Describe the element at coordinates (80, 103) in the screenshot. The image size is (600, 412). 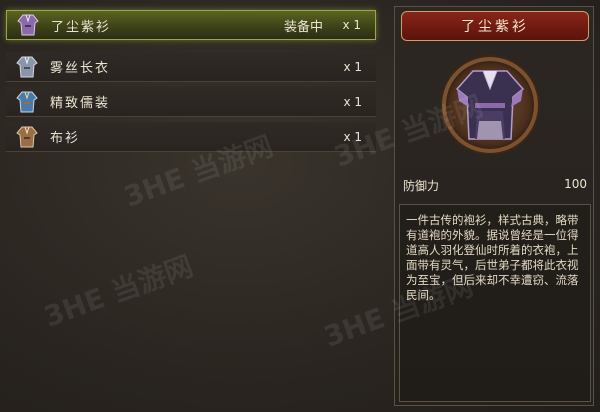
I see `item-name: 精致儒装` at that location.